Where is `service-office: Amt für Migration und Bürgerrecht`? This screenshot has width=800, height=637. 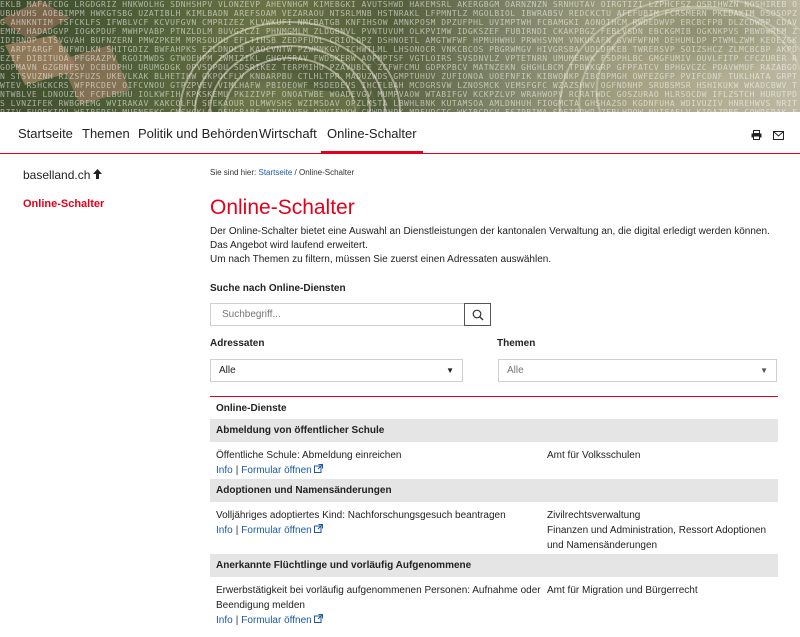 service-office: Amt für Migration und Bürgerrecht is located at coordinates (659, 590).